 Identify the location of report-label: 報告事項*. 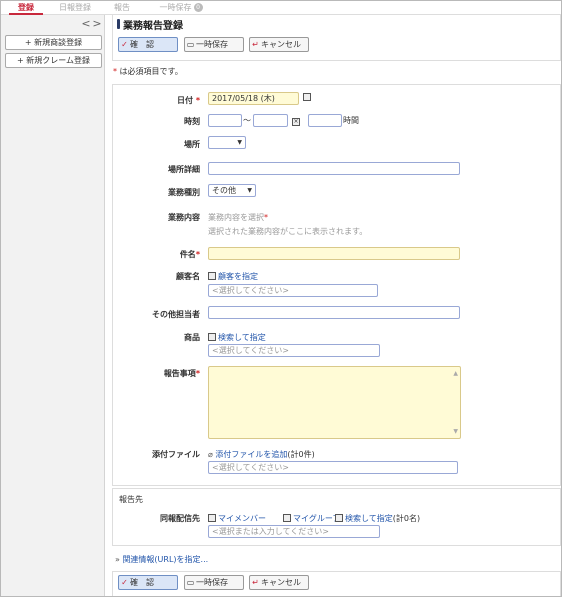
(160, 373).